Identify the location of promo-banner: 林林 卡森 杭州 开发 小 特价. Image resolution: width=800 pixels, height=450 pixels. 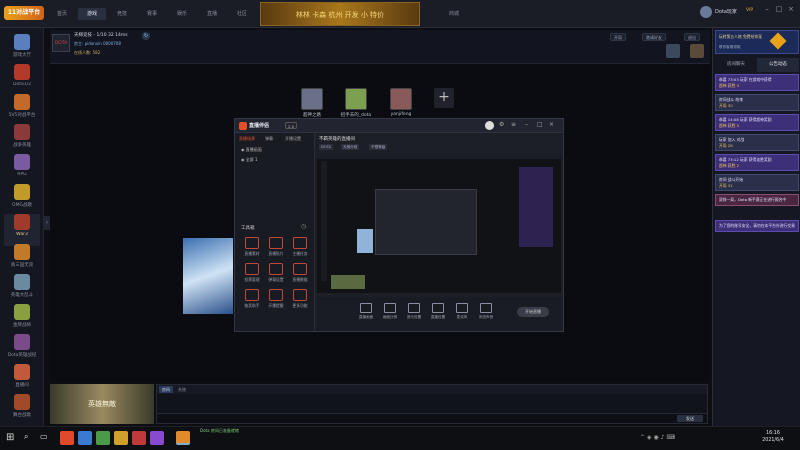
(340, 14).